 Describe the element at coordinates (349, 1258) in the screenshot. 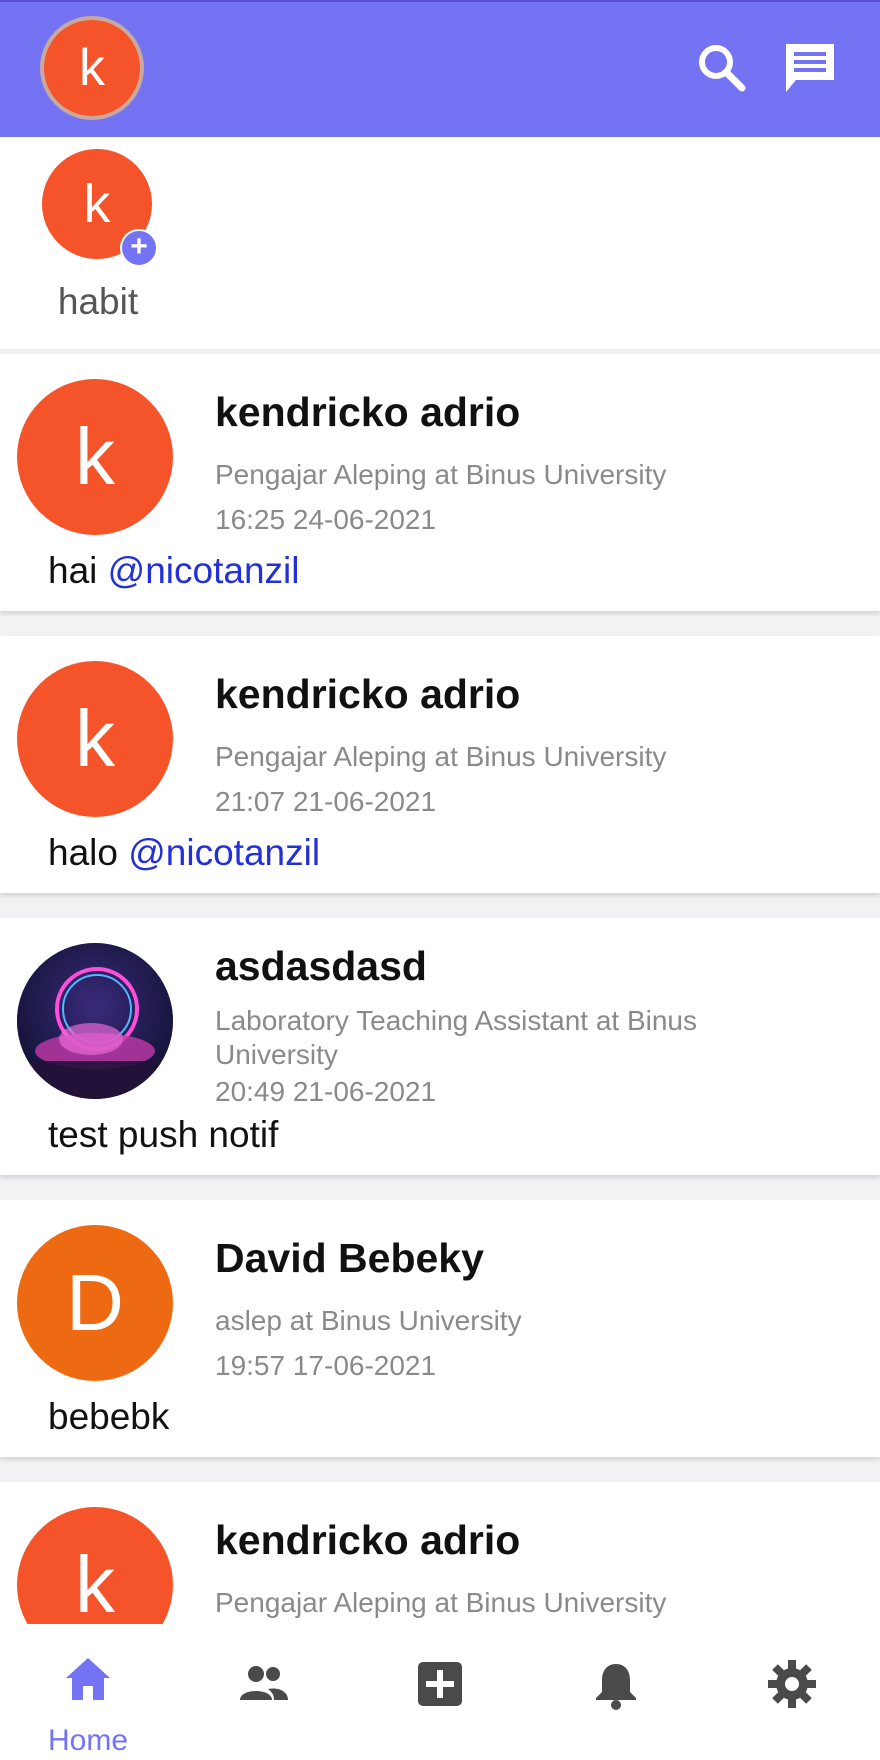

I see `post-author-name: David Bebeky` at that location.